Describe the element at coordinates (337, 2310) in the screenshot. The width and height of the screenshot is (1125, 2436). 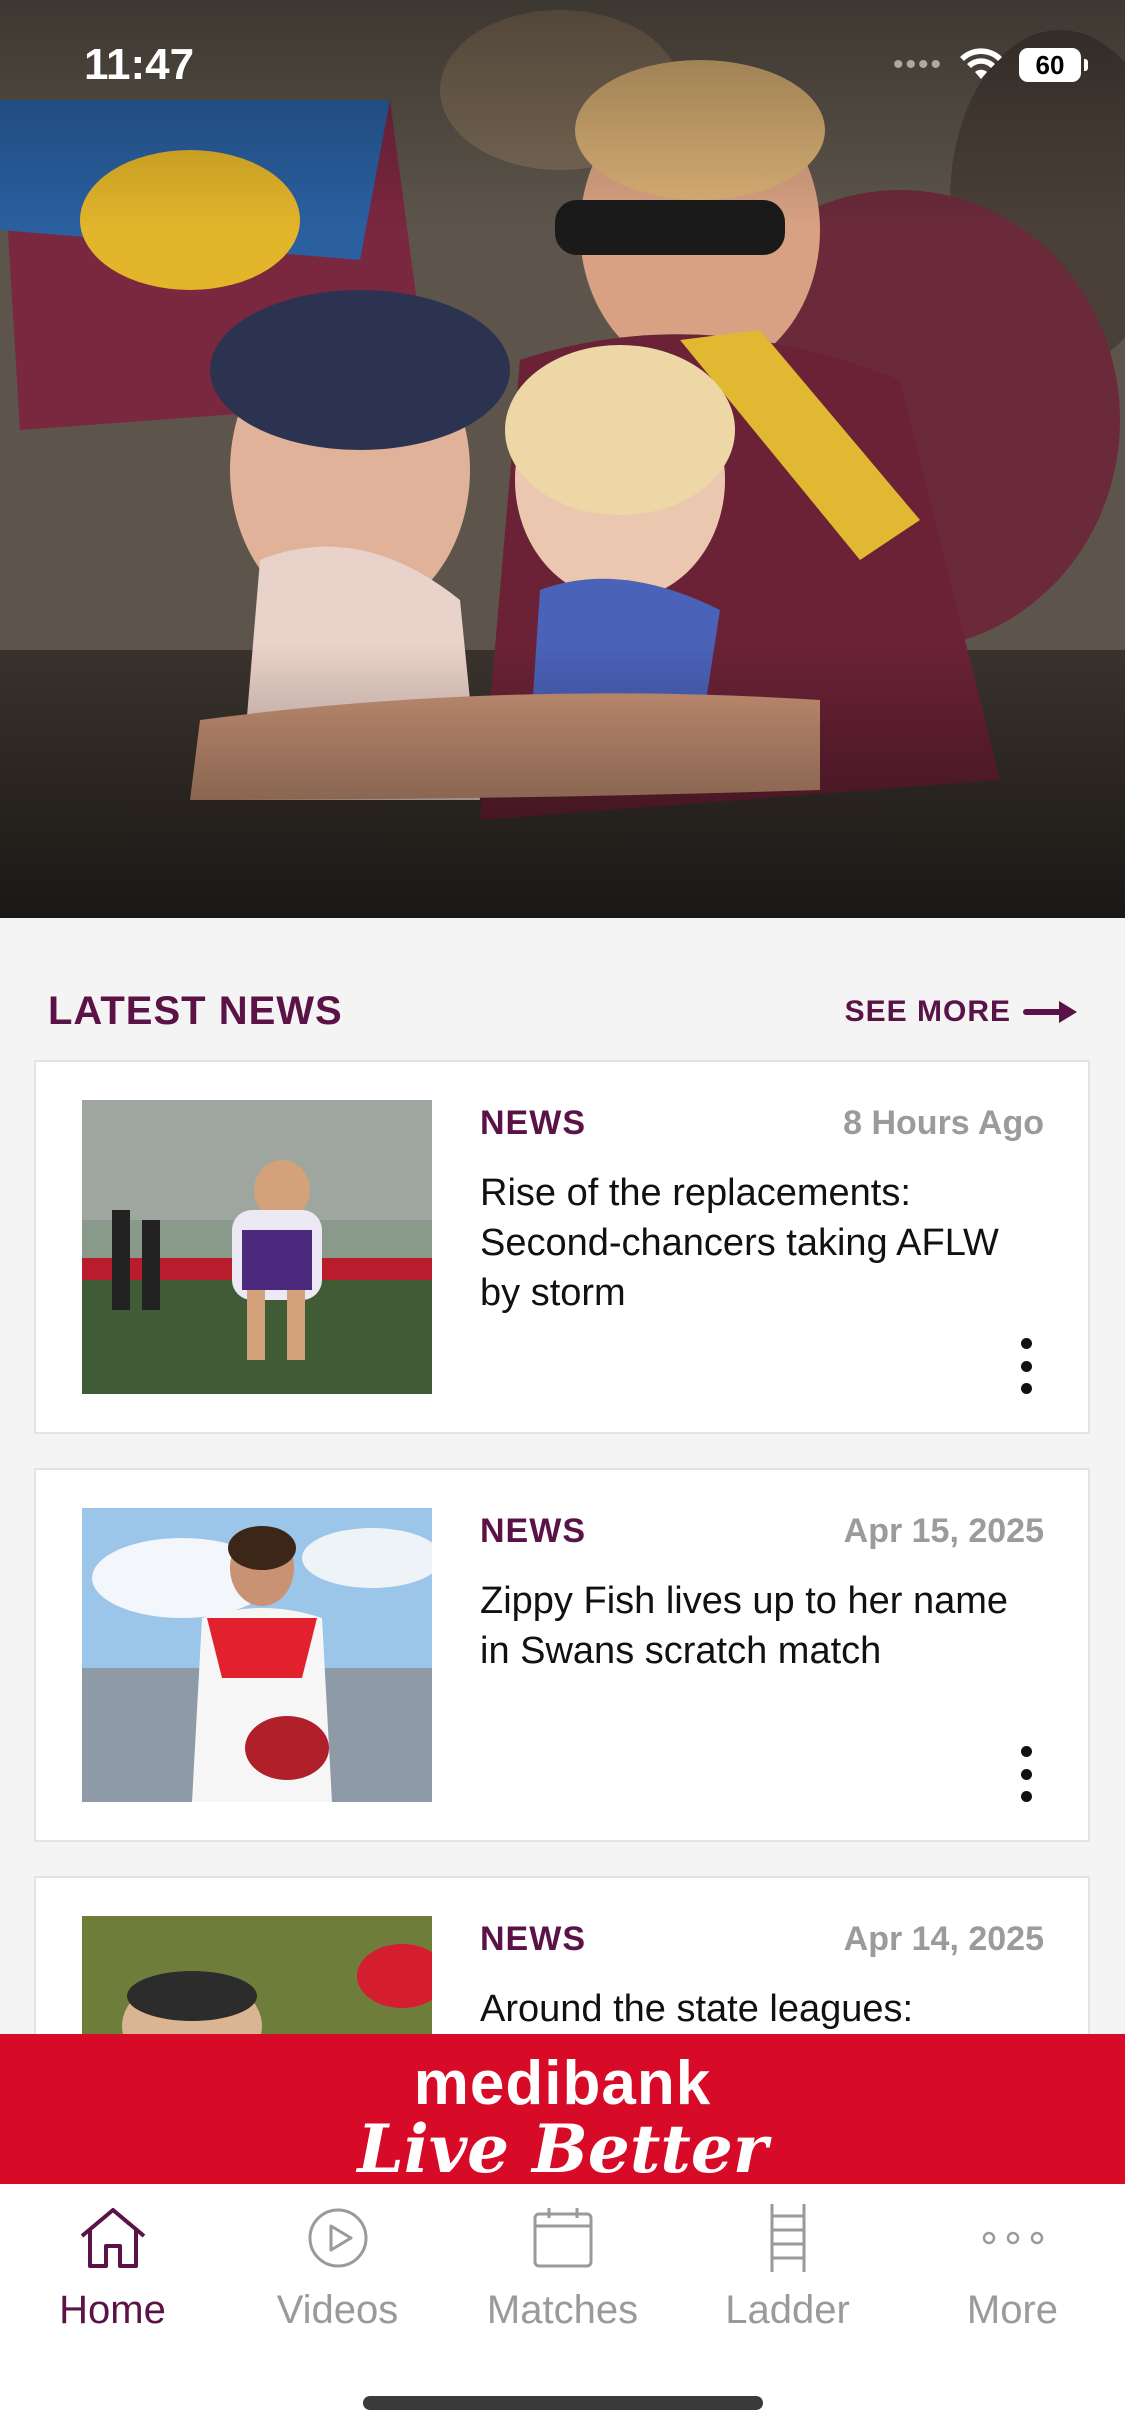
I see `tab-label: Videos` at that location.